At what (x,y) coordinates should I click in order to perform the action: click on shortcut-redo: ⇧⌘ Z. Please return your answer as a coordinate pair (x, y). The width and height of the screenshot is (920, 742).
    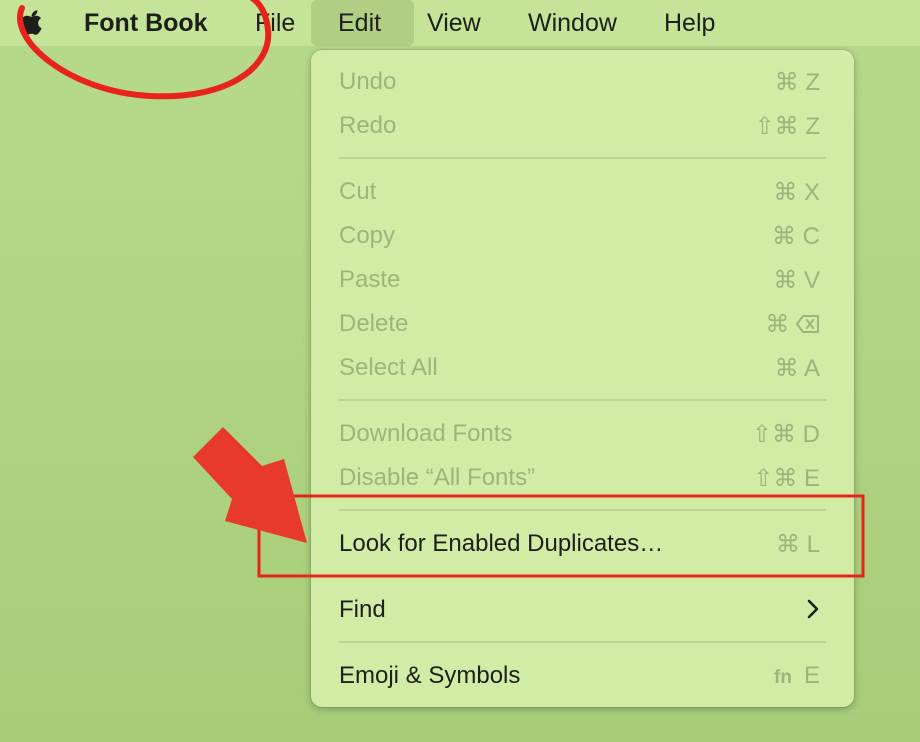
    Looking at the image, I should click on (787, 126).